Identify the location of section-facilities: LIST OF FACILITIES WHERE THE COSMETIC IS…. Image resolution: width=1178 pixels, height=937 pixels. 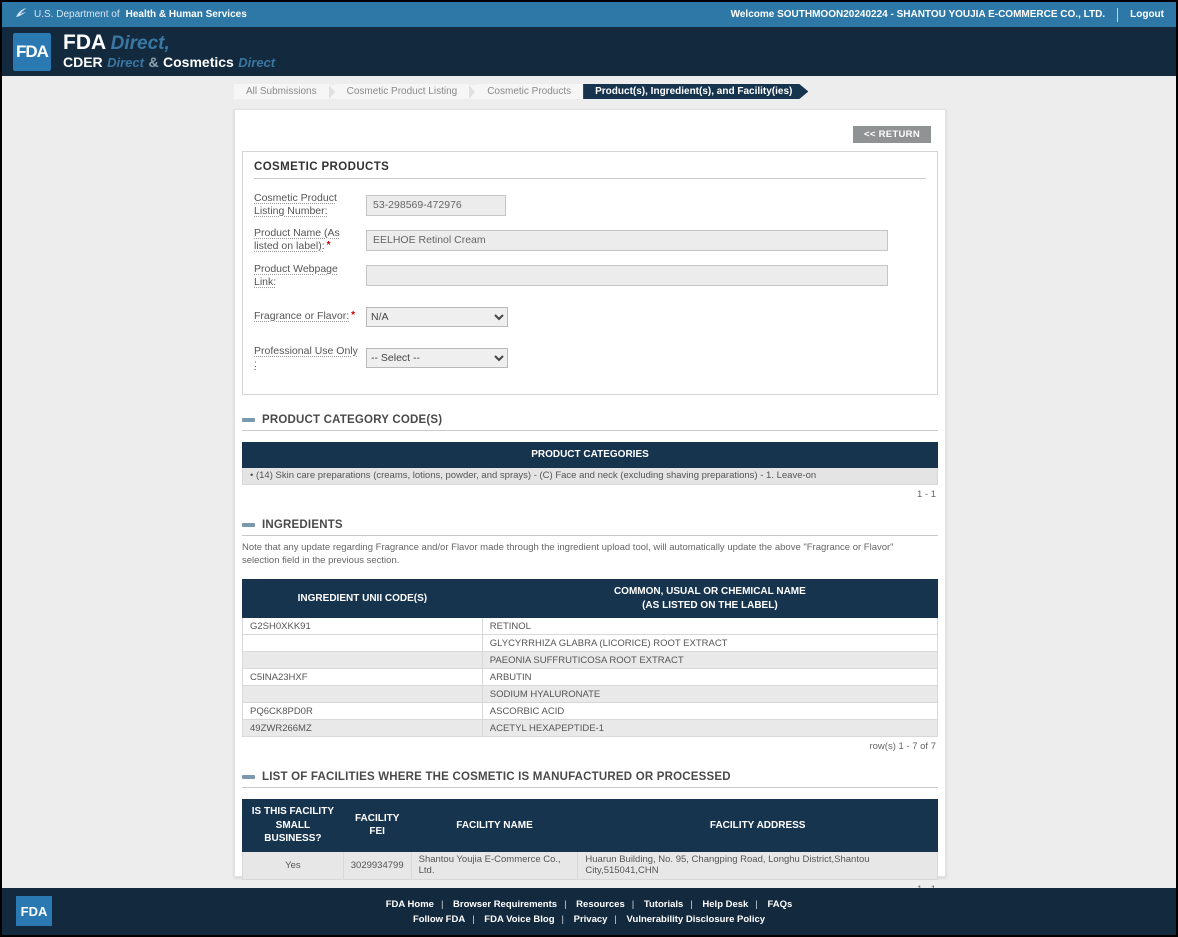
(590, 833).